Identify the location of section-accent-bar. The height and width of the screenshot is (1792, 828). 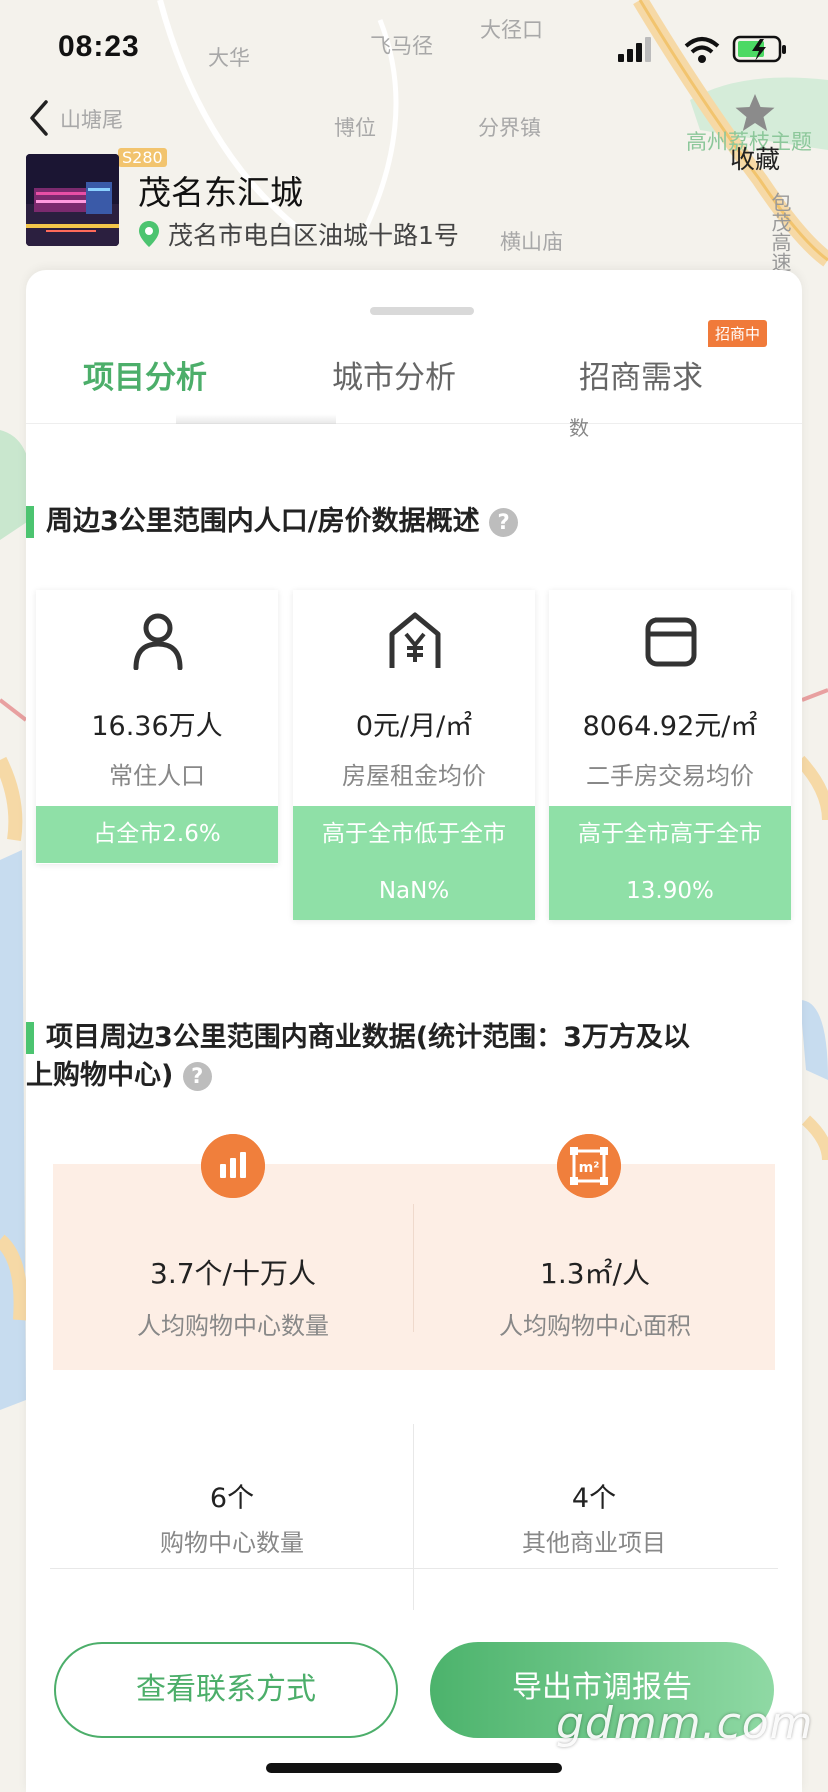
(30, 522).